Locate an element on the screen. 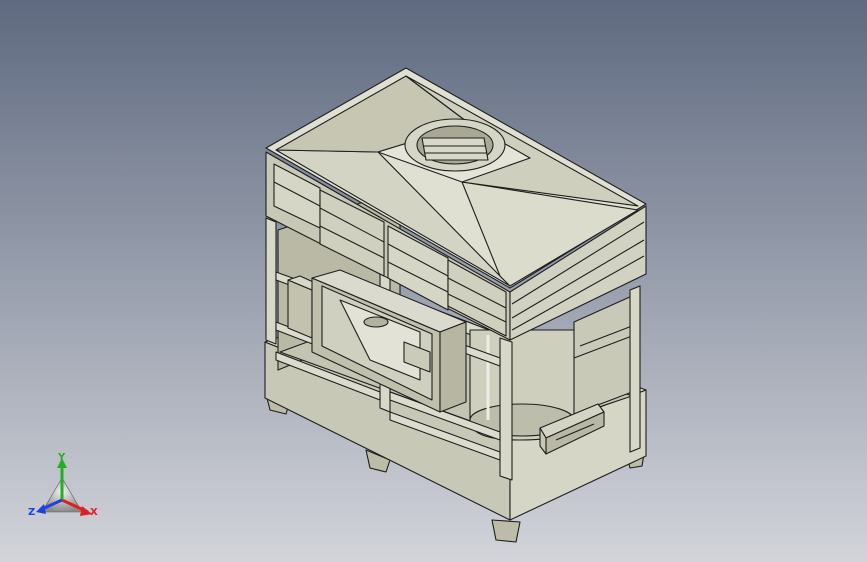 The image size is (867, 562). exhaust-damper is located at coordinates (455, 149).